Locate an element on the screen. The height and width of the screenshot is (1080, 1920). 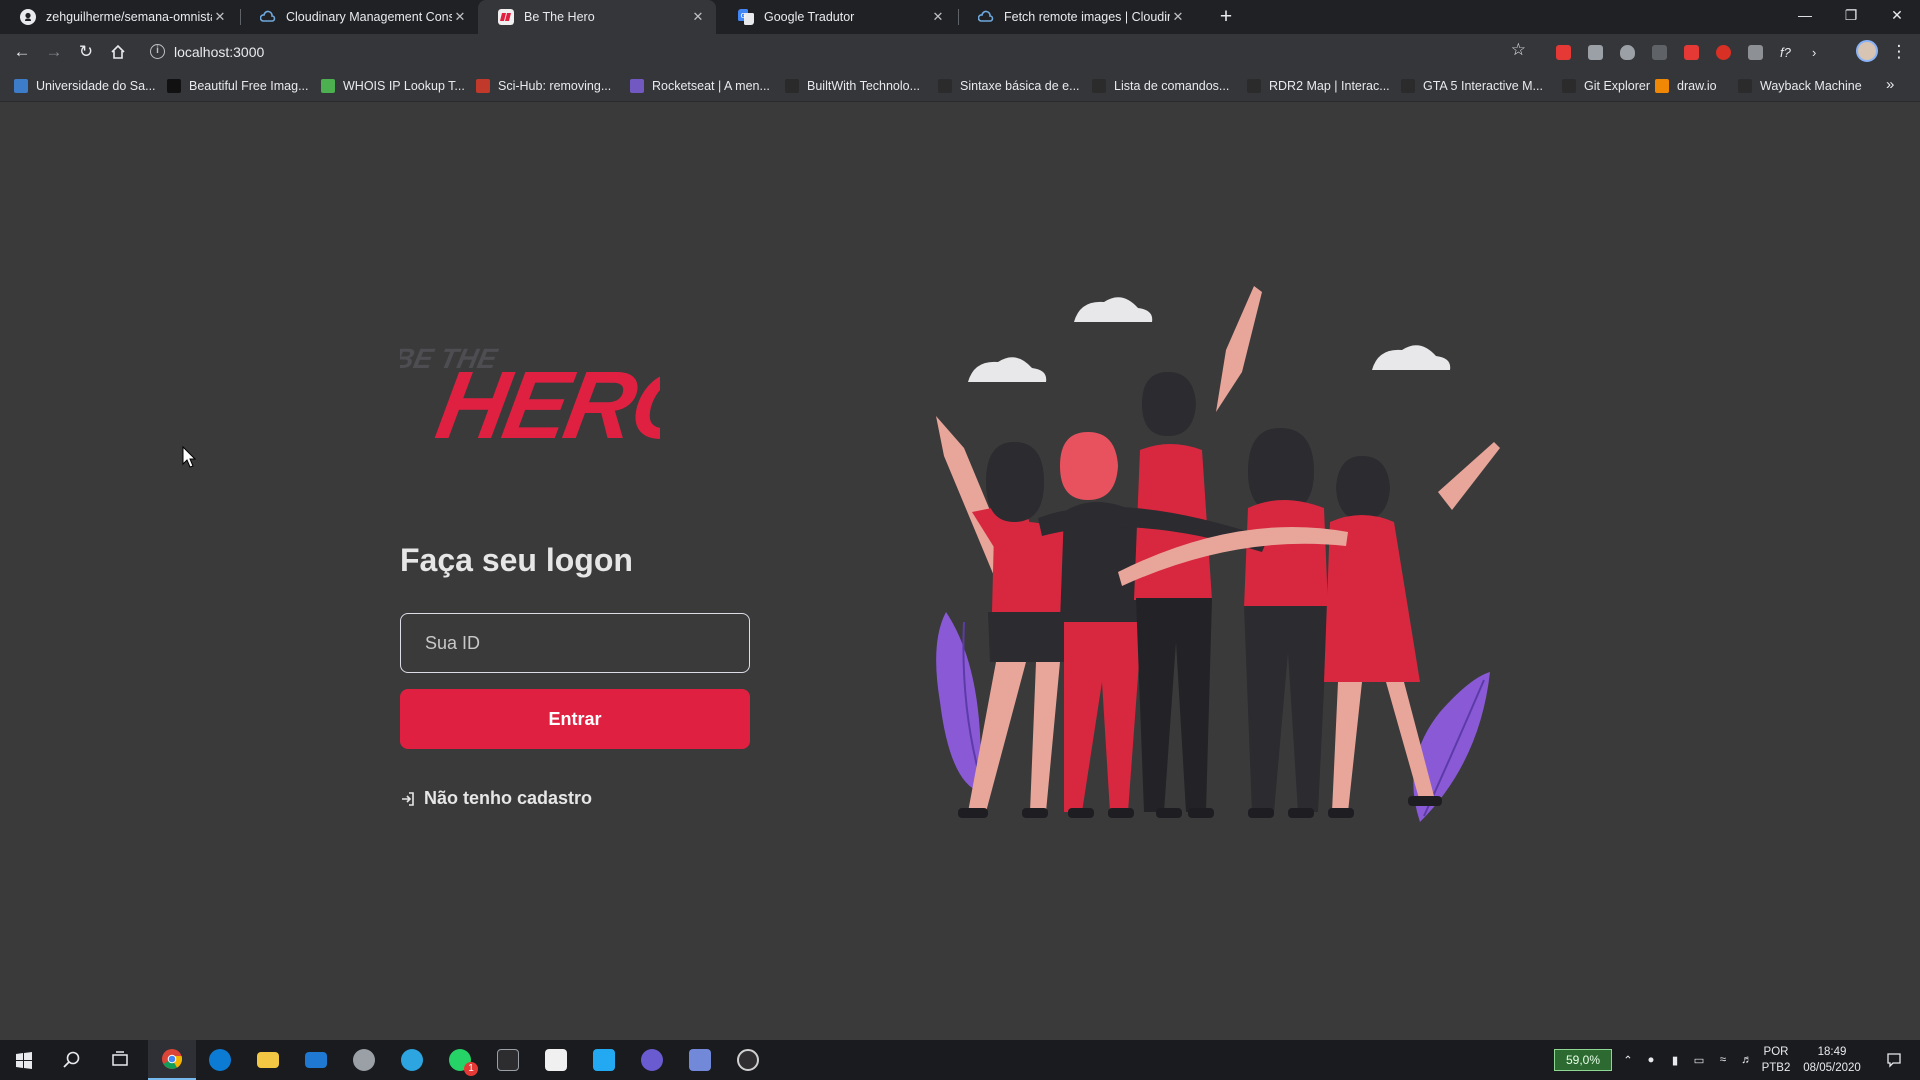
tab-fetch-remote-images: Fetch remote images | Cloudinary ✕ is located at coordinates (1077, 17).